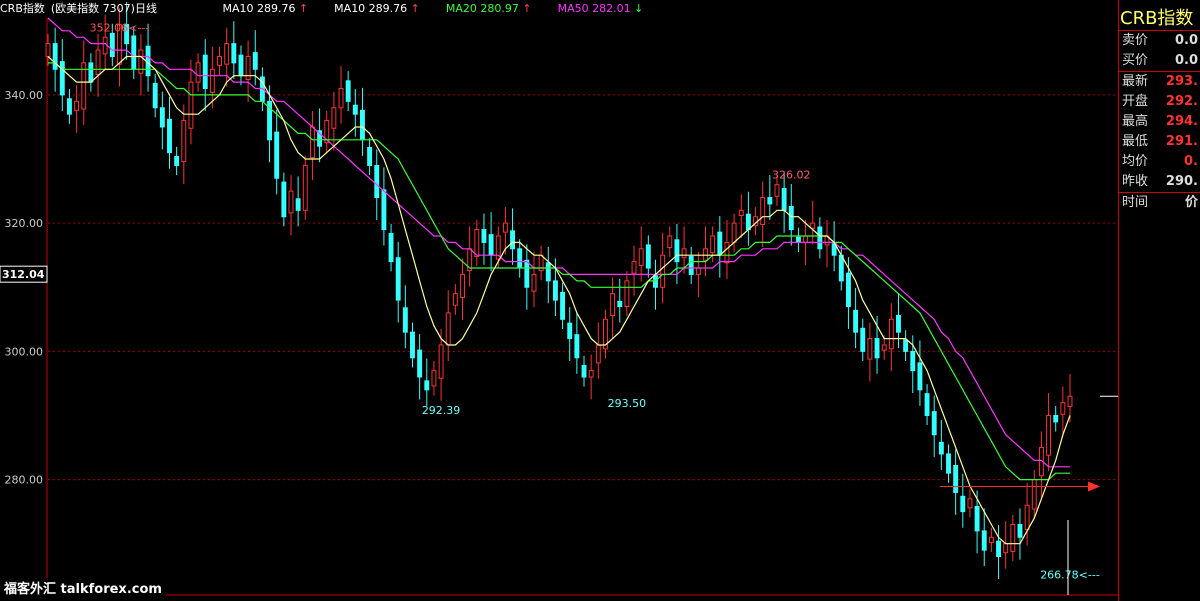 Image resolution: width=1200 pixels, height=601 pixels. Describe the element at coordinates (1135, 181) in the screenshot. I see `quote-label: 昨收` at that location.